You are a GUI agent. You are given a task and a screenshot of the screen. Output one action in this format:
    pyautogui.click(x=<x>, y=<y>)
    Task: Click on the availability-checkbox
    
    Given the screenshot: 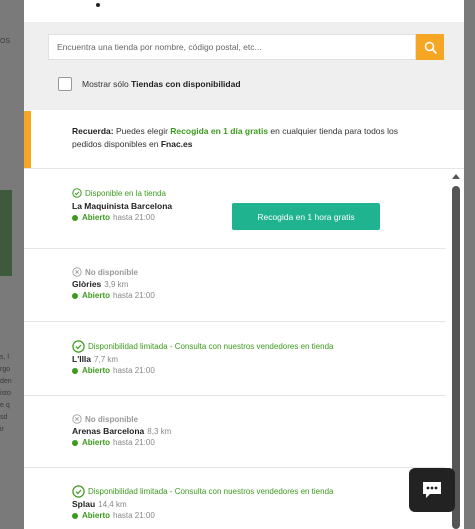 What is the action you would take?
    pyautogui.click(x=65, y=84)
    